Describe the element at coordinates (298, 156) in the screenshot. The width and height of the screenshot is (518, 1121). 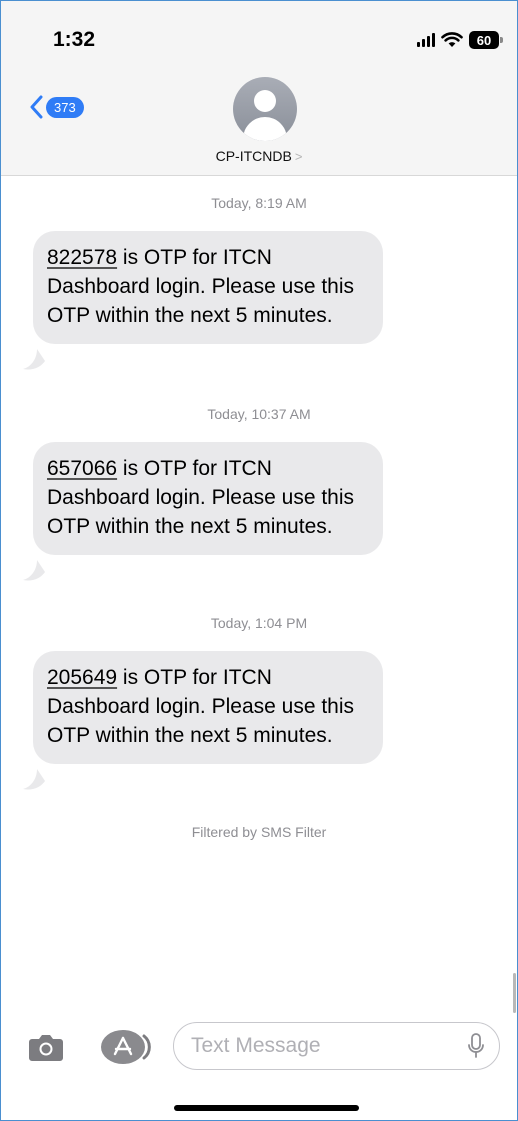
I see `chevron-right-icon: >` at that location.